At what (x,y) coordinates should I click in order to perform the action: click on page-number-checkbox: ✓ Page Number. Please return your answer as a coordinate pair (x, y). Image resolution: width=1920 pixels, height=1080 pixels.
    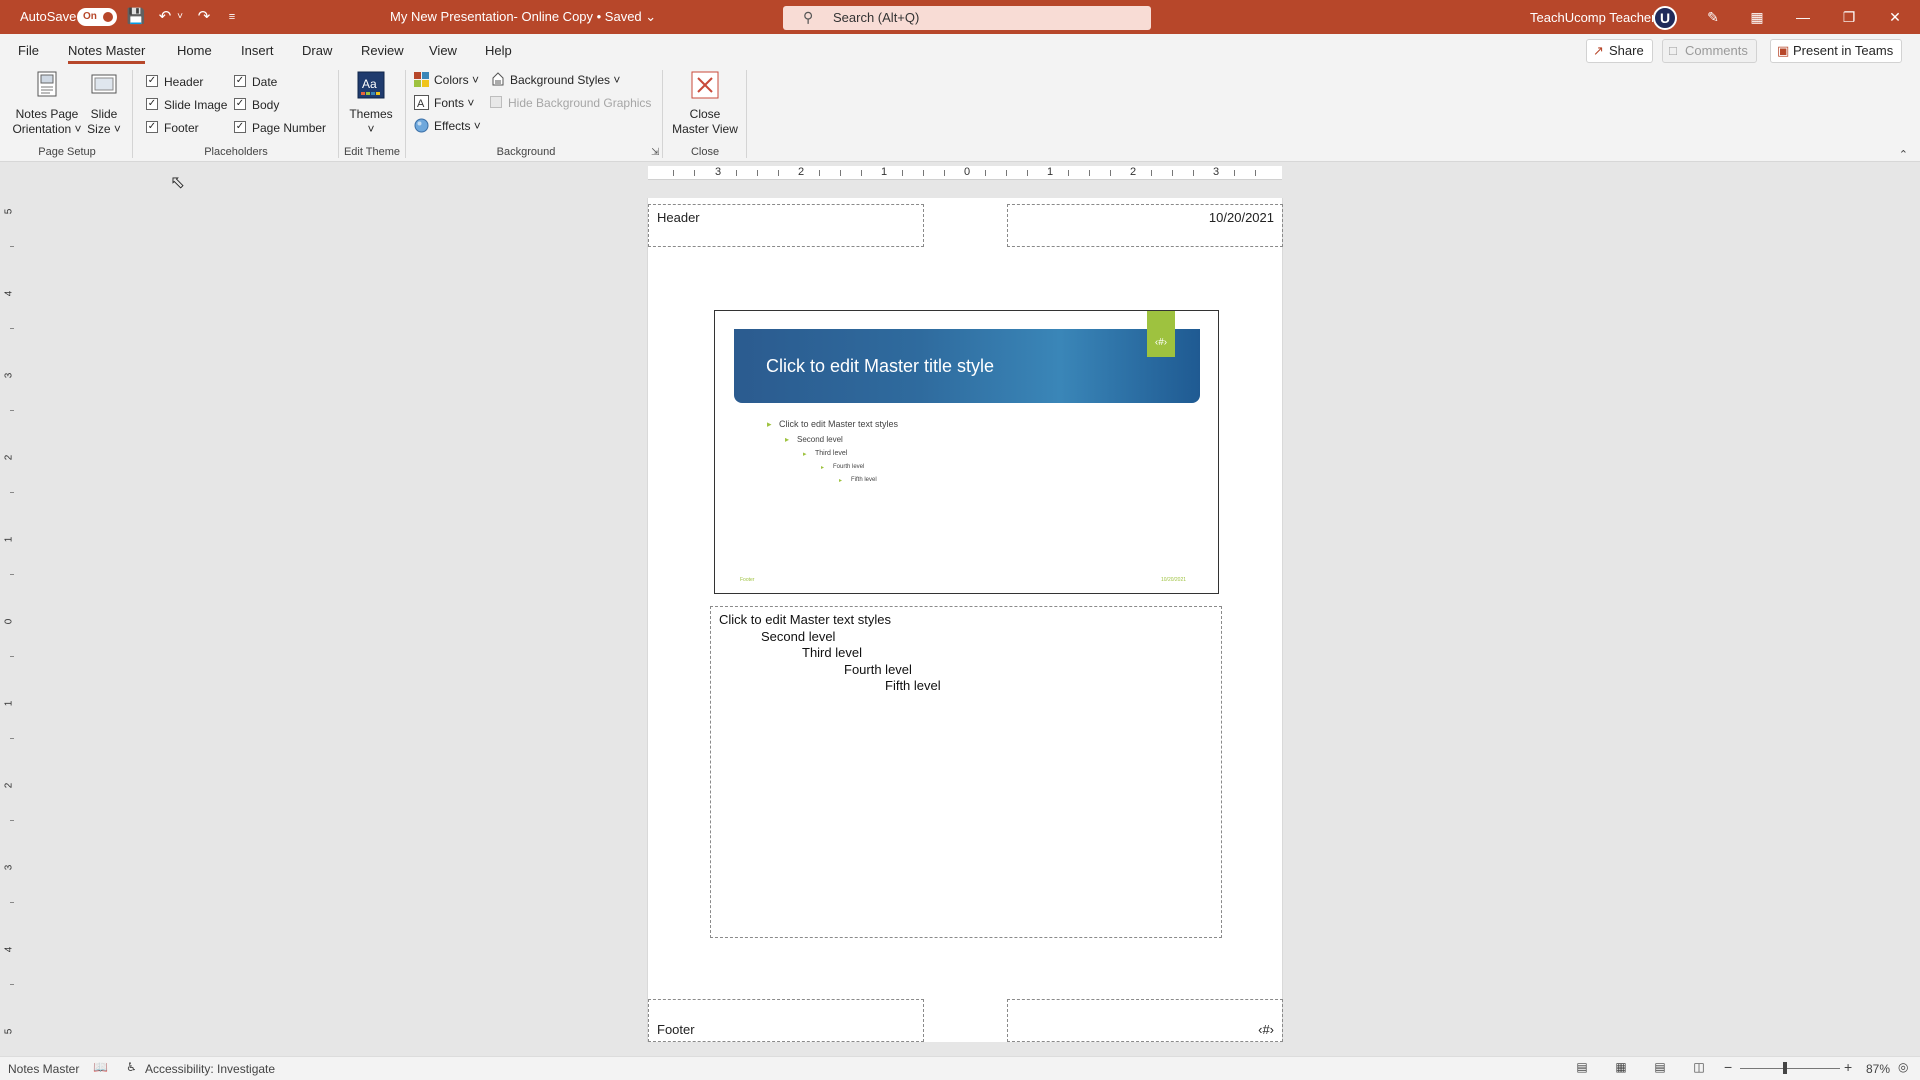
    Looking at the image, I should click on (280, 128).